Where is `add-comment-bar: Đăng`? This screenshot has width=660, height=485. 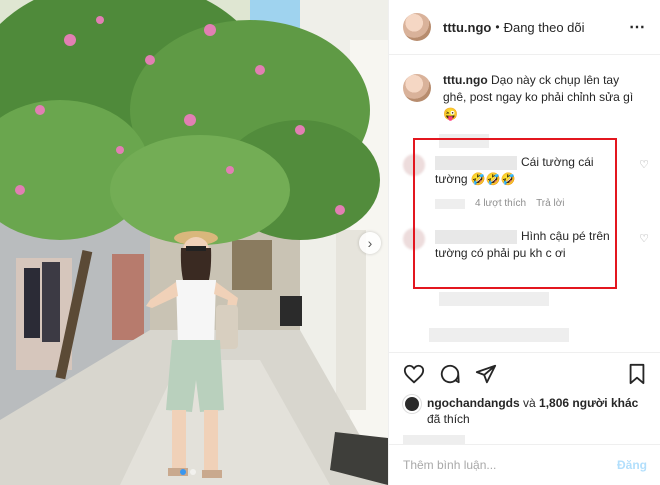 add-comment-bar: Đăng is located at coordinates (524, 464).